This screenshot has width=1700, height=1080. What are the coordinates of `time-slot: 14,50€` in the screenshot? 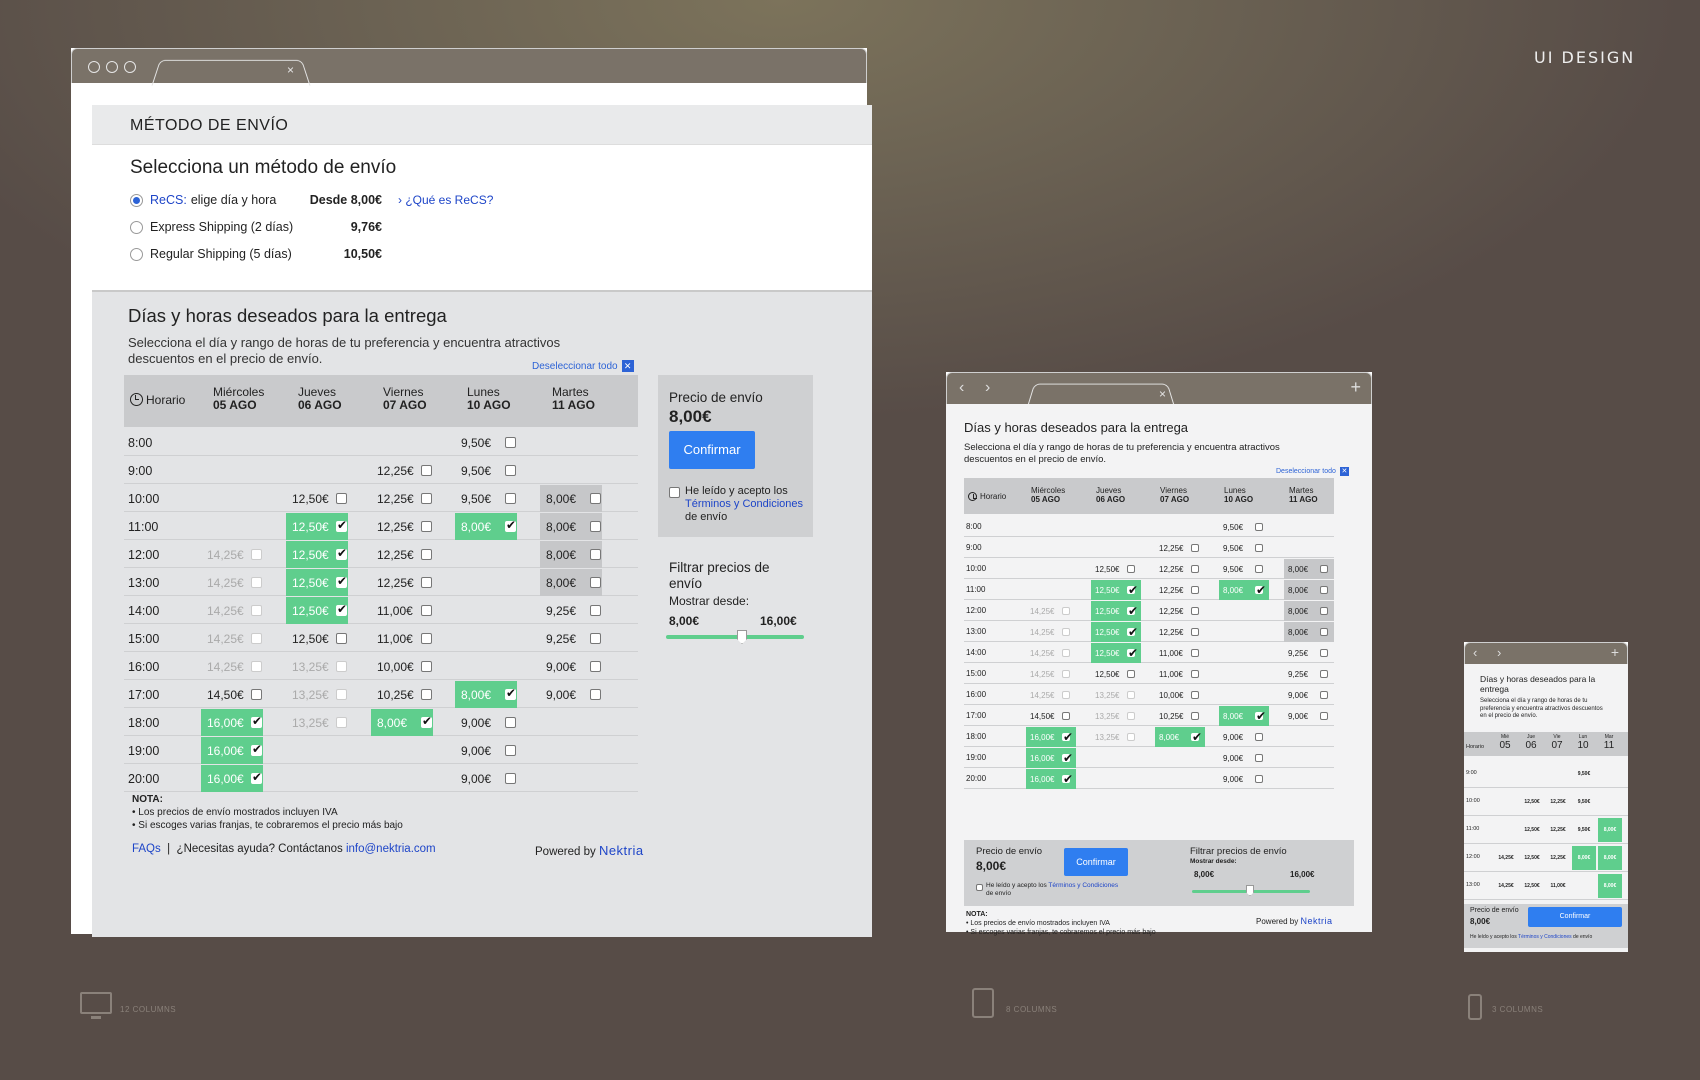 It's located at (232, 694).